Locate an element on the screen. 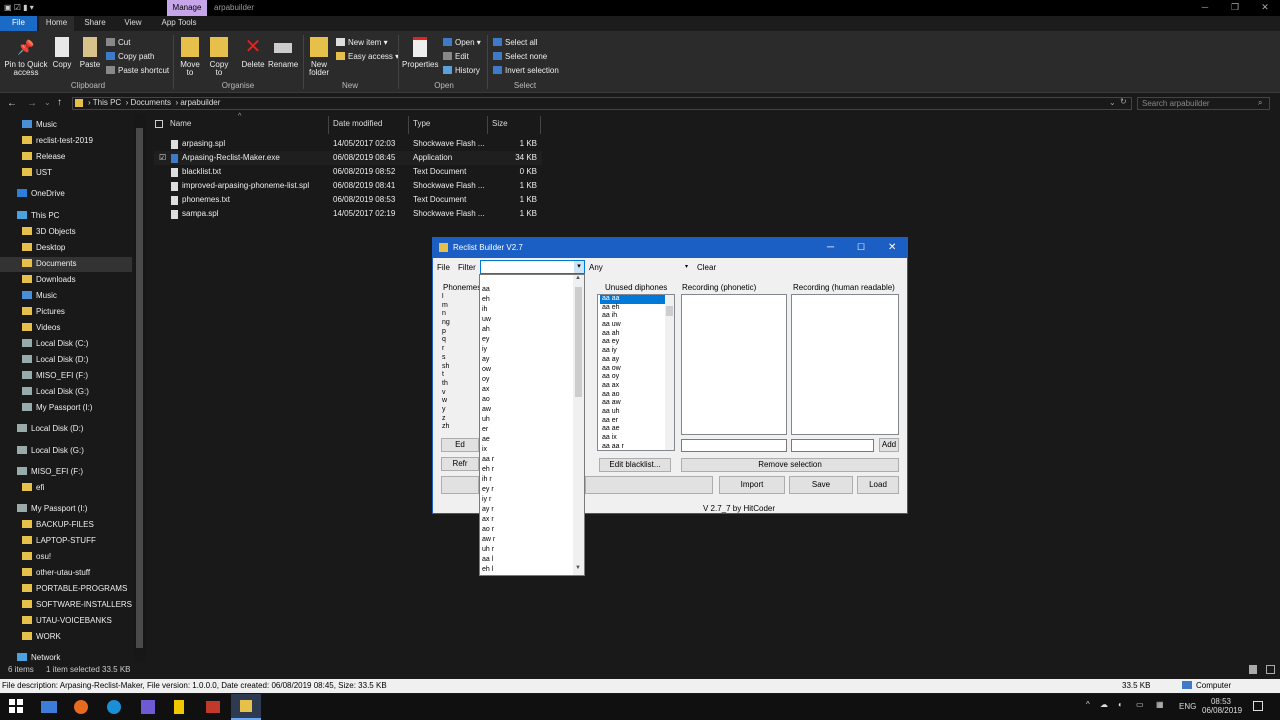  phoneme-item: w is located at coordinates (460, 401).